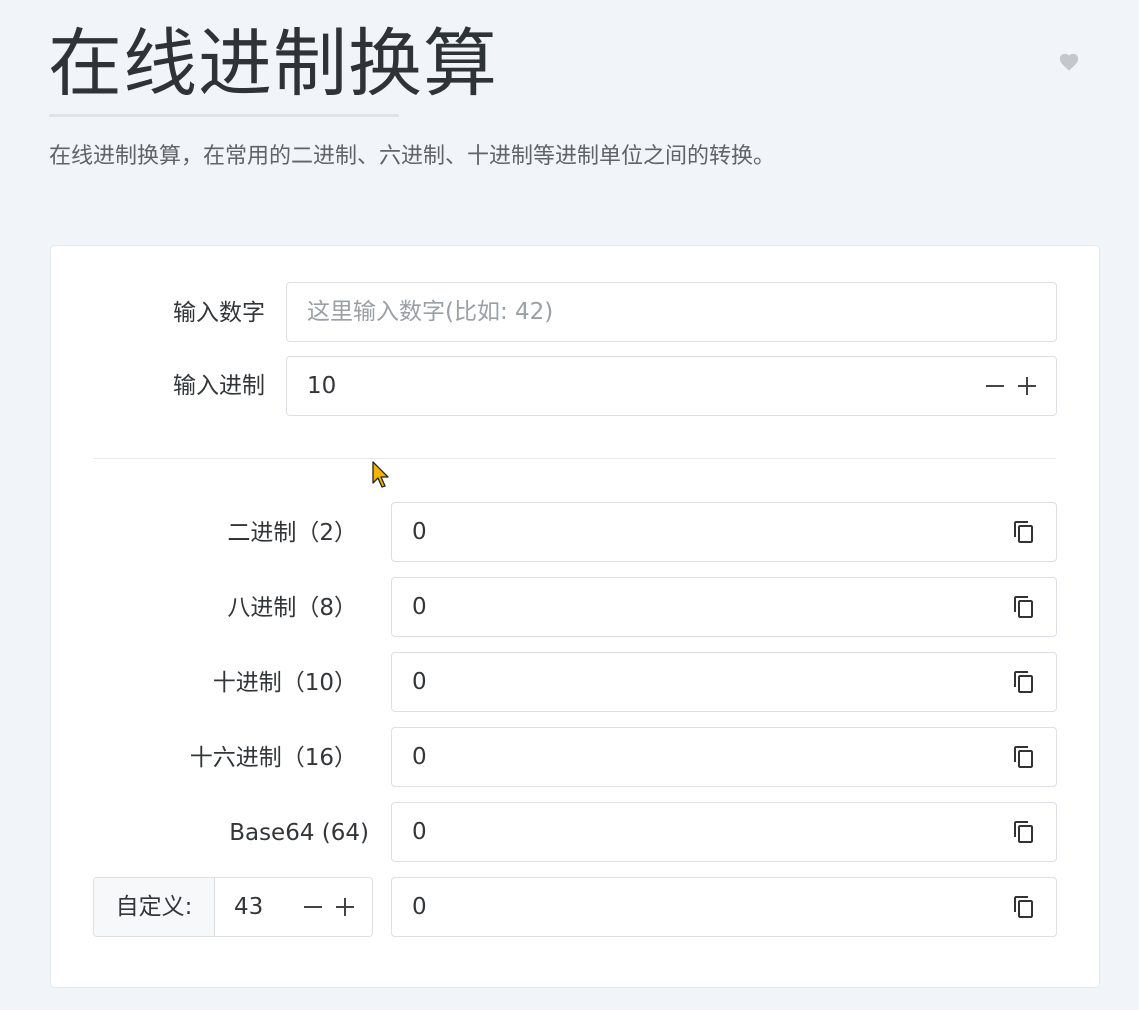  What do you see at coordinates (419, 907) in the screenshot?
I see `custom-value: 0` at bounding box center [419, 907].